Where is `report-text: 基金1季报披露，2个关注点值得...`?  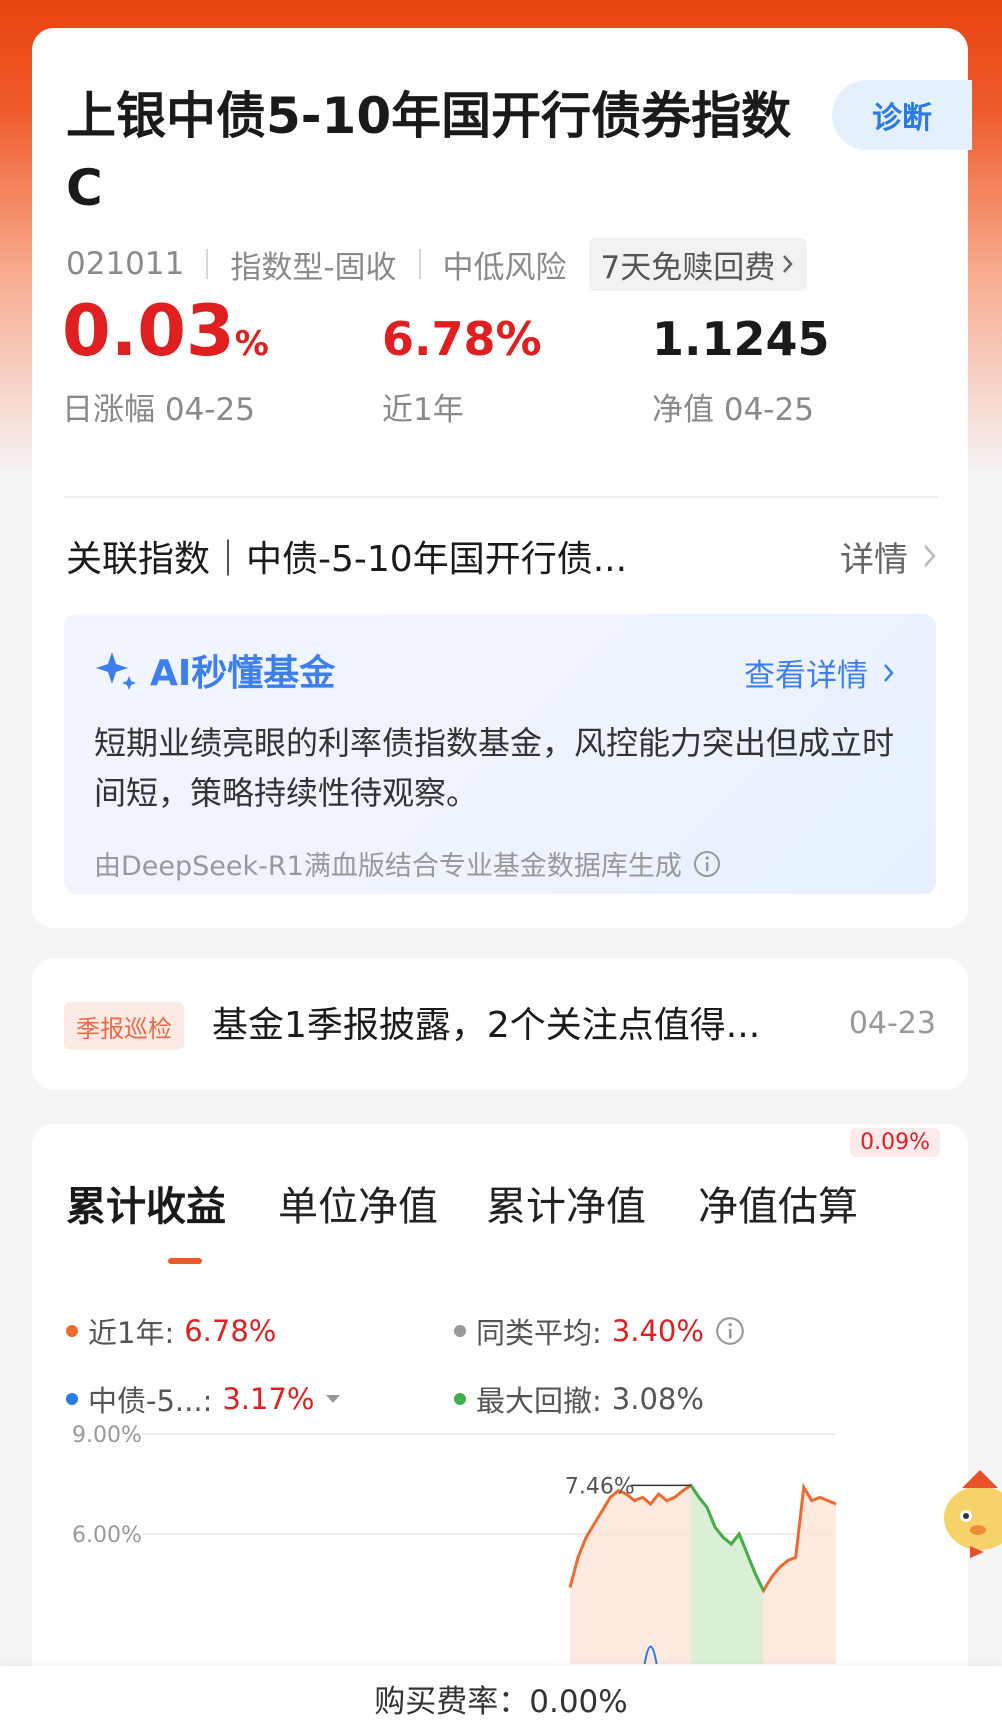 report-text: 基金1季报披露，2个关注点值得... is located at coordinates (486, 1025).